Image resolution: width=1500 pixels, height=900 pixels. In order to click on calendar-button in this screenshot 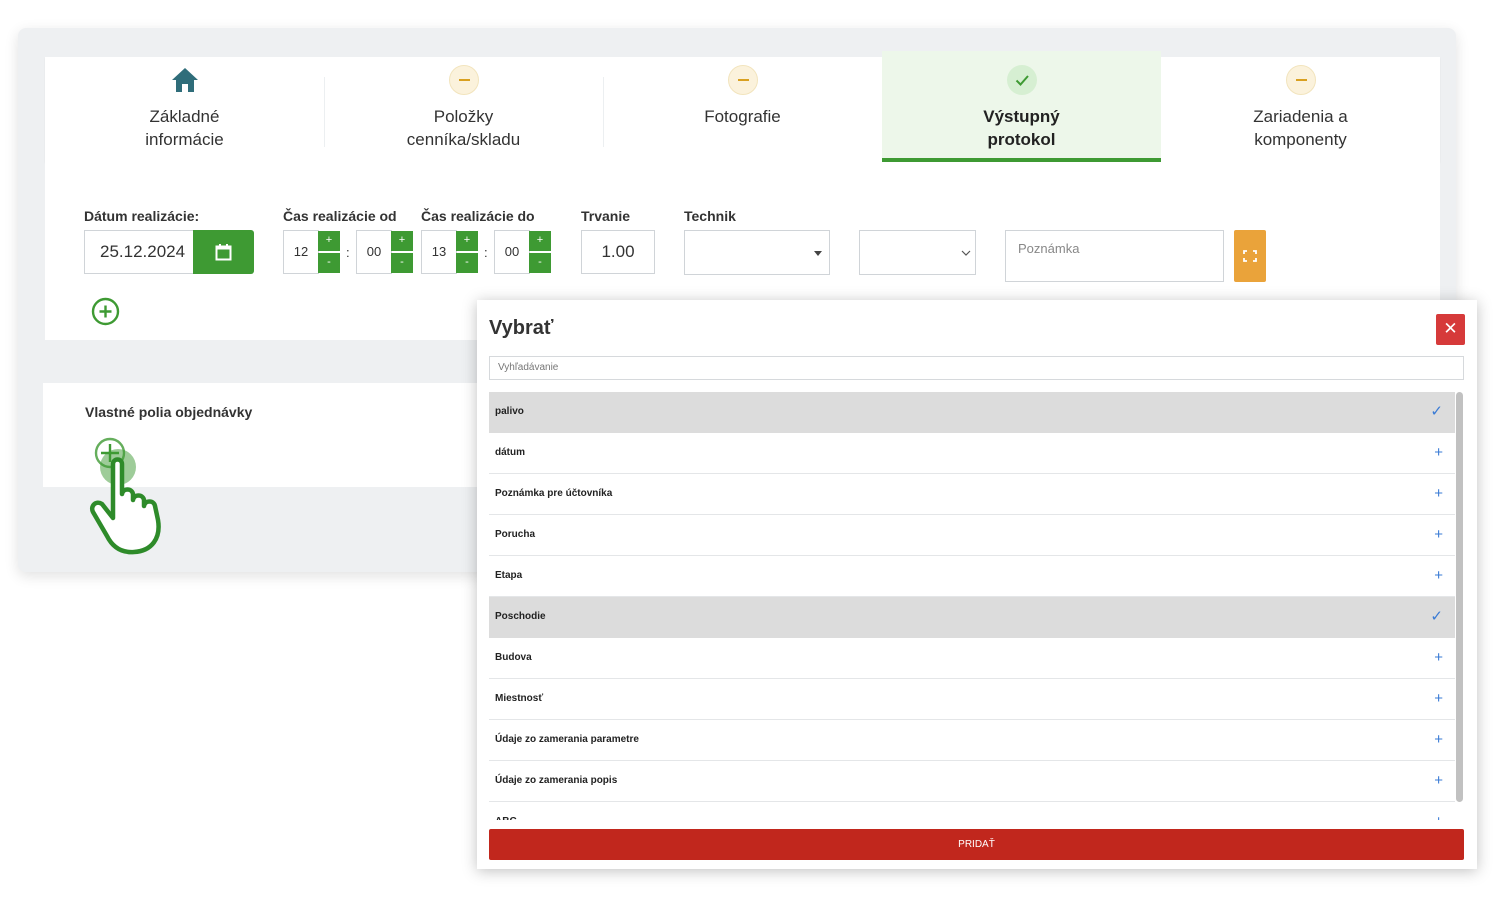, I will do `click(223, 252)`.